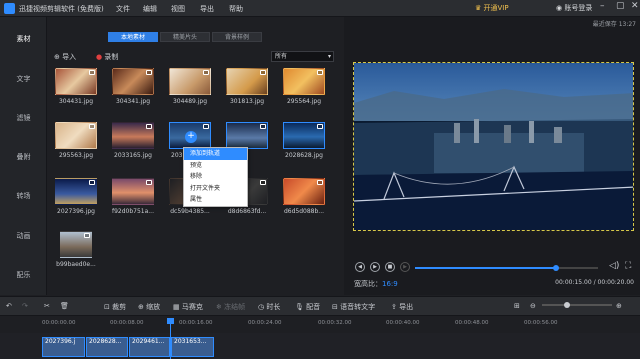 The image size is (640, 359). Describe the element at coordinates (390, 267) in the screenshot. I see `stop-icon: ■` at that location.